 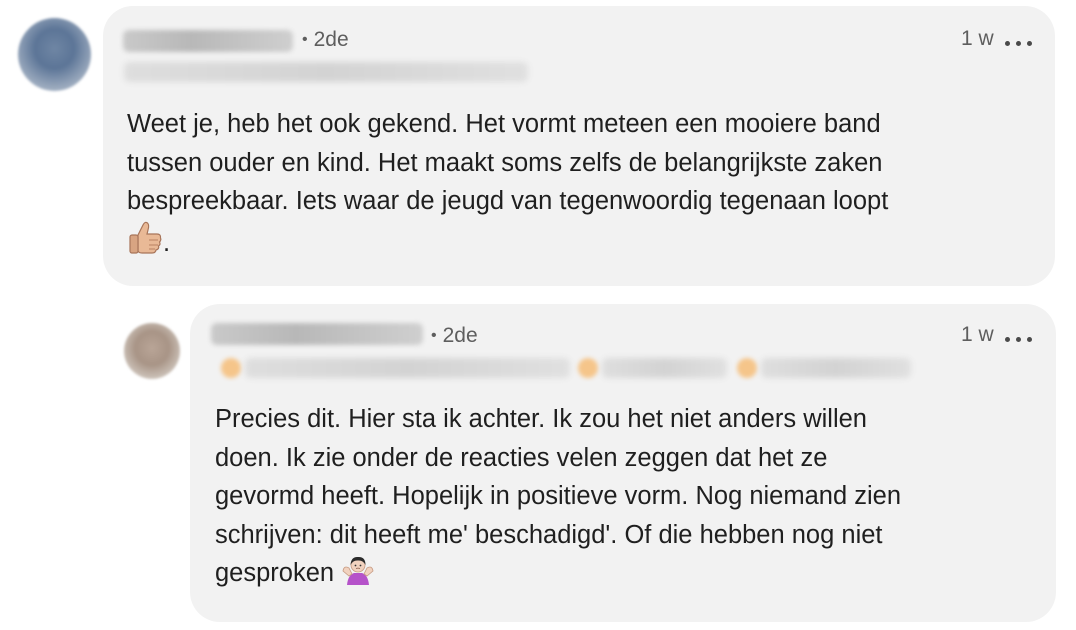 I want to click on comment-1-more-options-icon, so click(x=1020, y=44).